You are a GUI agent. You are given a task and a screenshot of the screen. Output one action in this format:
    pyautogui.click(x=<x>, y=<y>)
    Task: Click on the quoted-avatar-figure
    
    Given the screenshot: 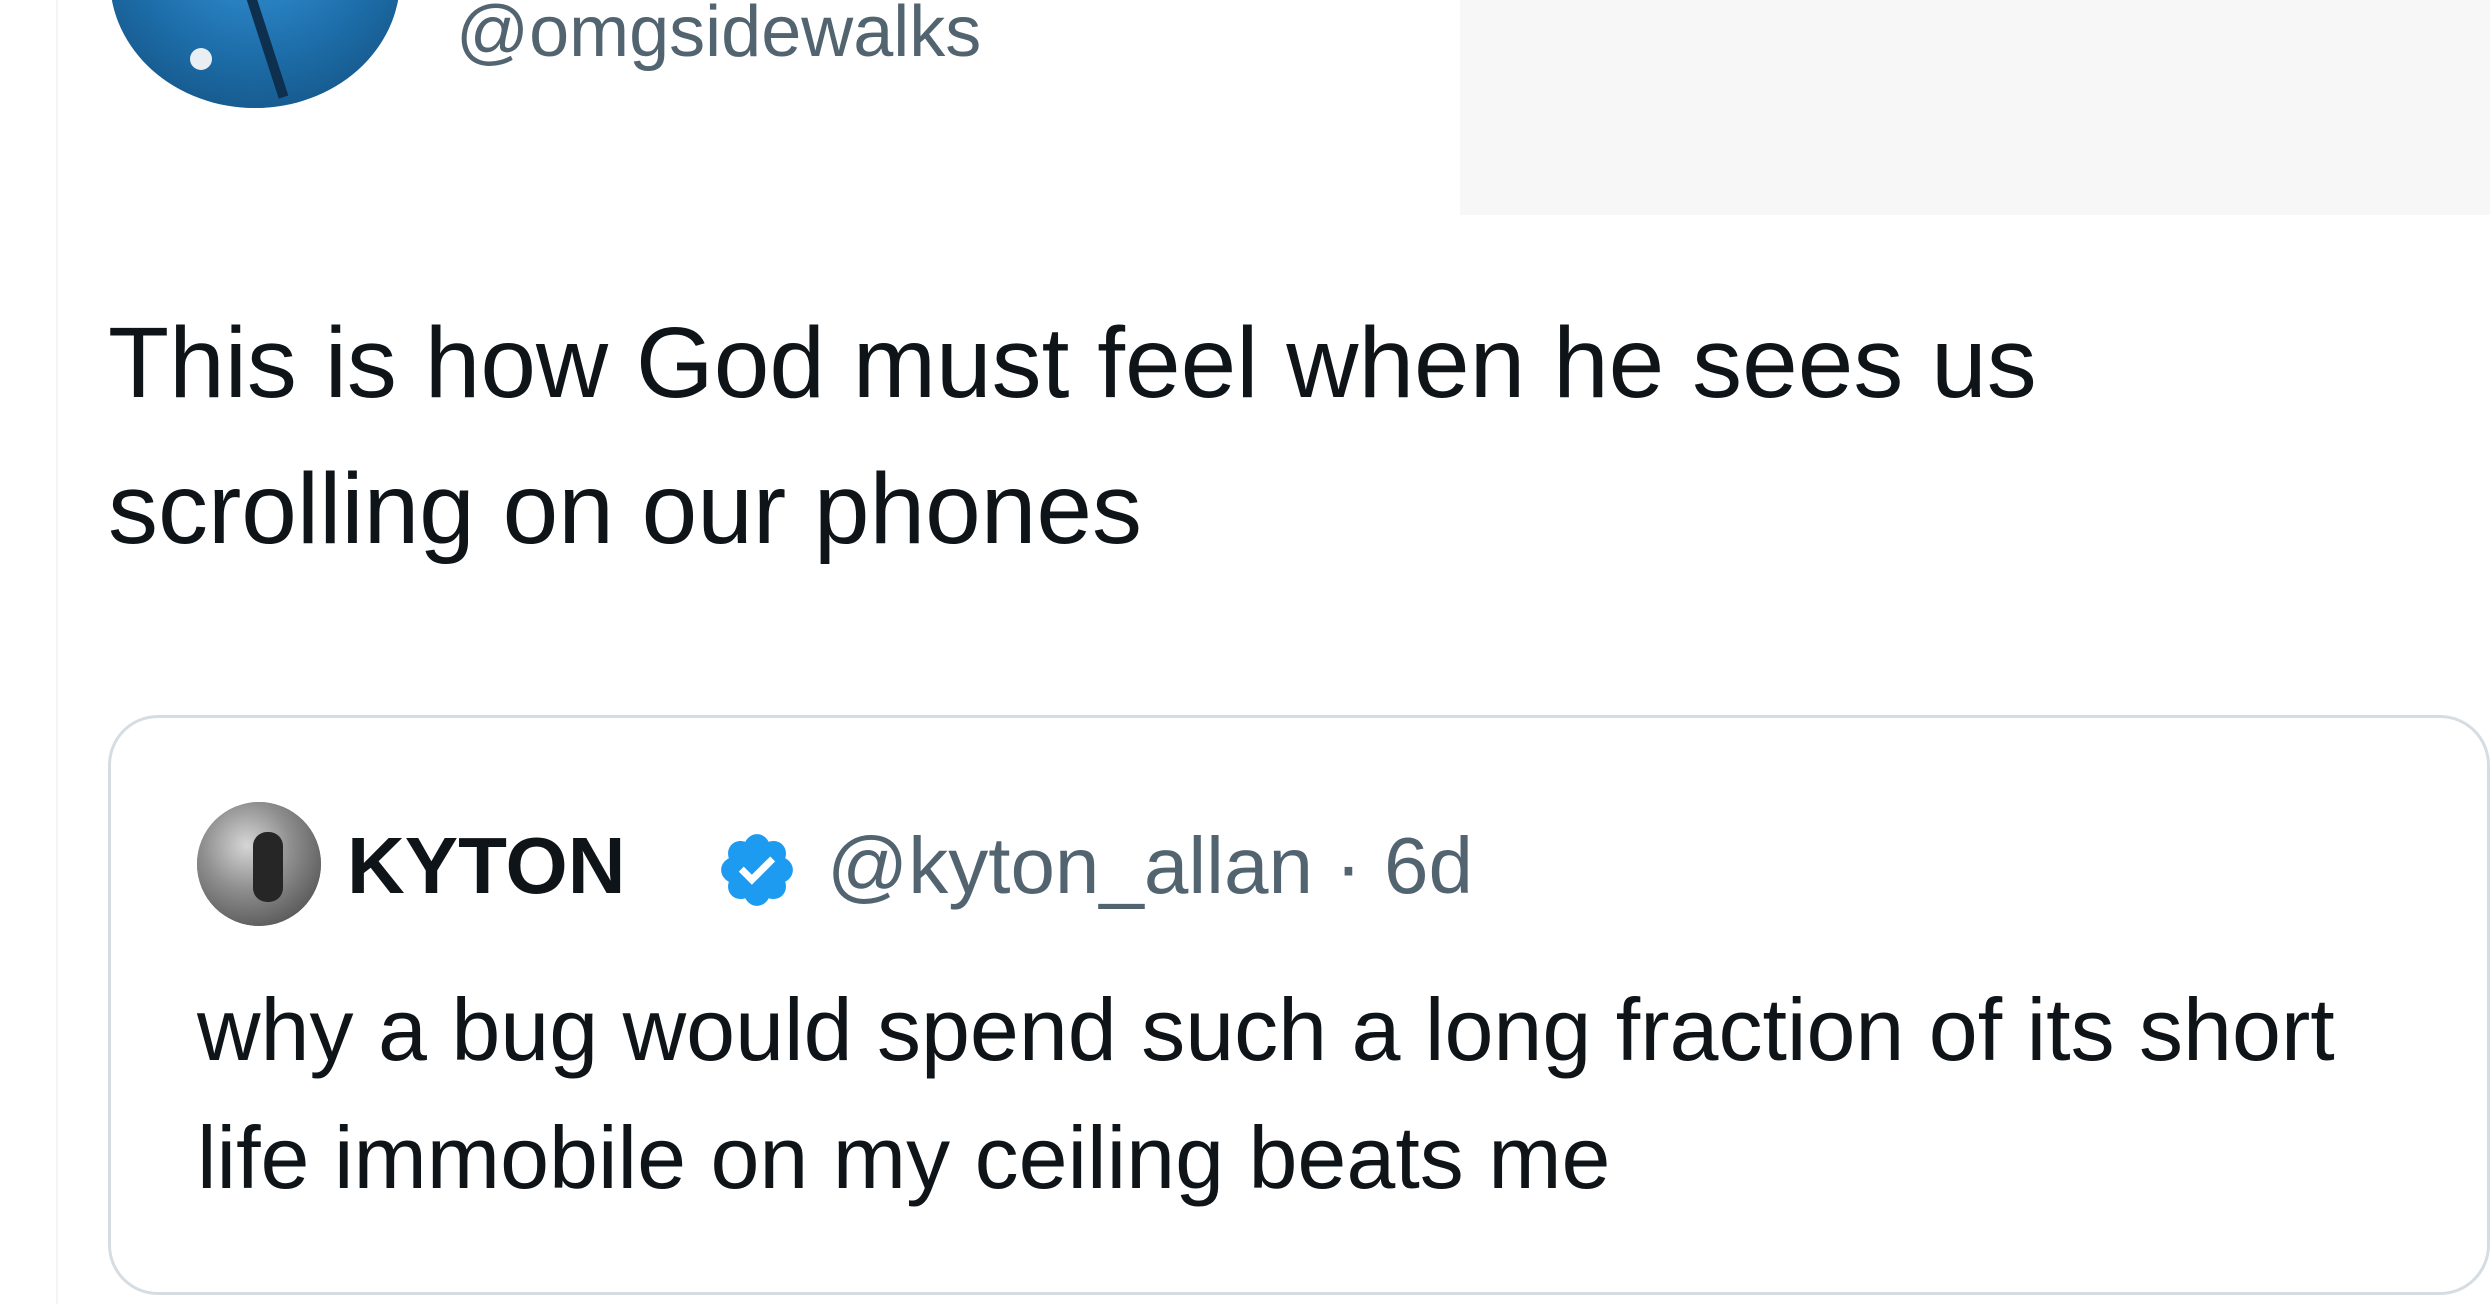 What is the action you would take?
    pyautogui.click(x=268, y=867)
    